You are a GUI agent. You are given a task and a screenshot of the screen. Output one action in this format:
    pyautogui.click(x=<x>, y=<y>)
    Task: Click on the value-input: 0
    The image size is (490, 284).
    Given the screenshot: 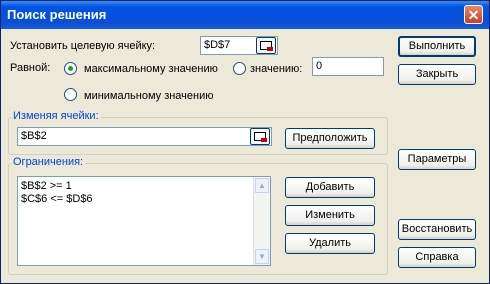 What is the action you would take?
    pyautogui.click(x=348, y=66)
    